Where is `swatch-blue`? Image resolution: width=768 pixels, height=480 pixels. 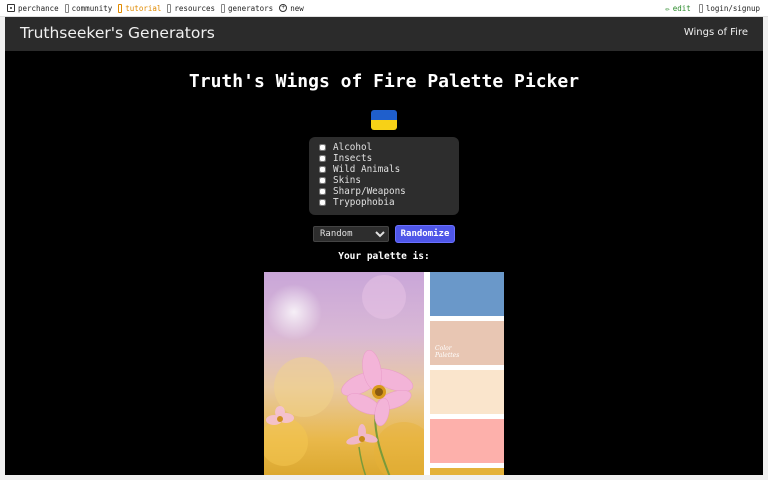
swatch-blue is located at coordinates (467, 294).